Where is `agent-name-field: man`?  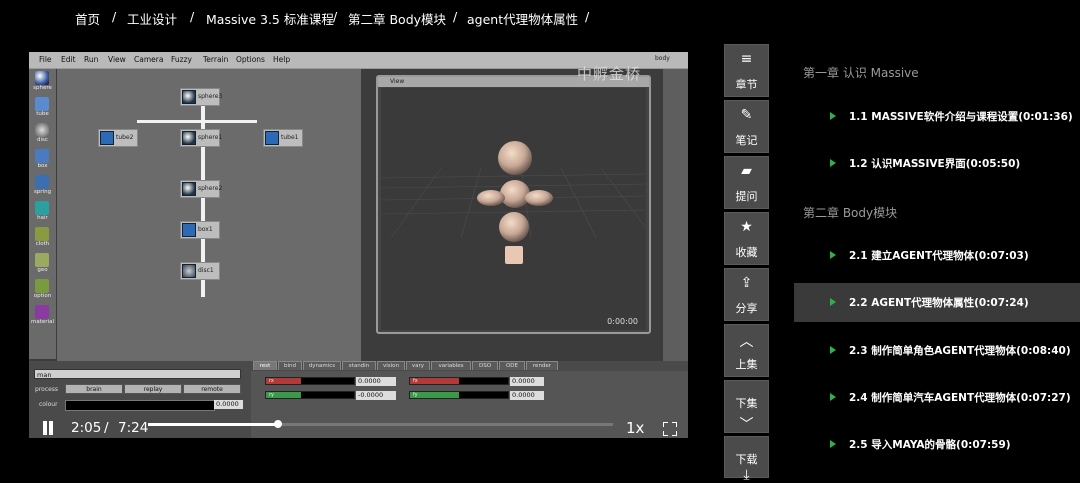
agent-name-field: man is located at coordinates (137, 374).